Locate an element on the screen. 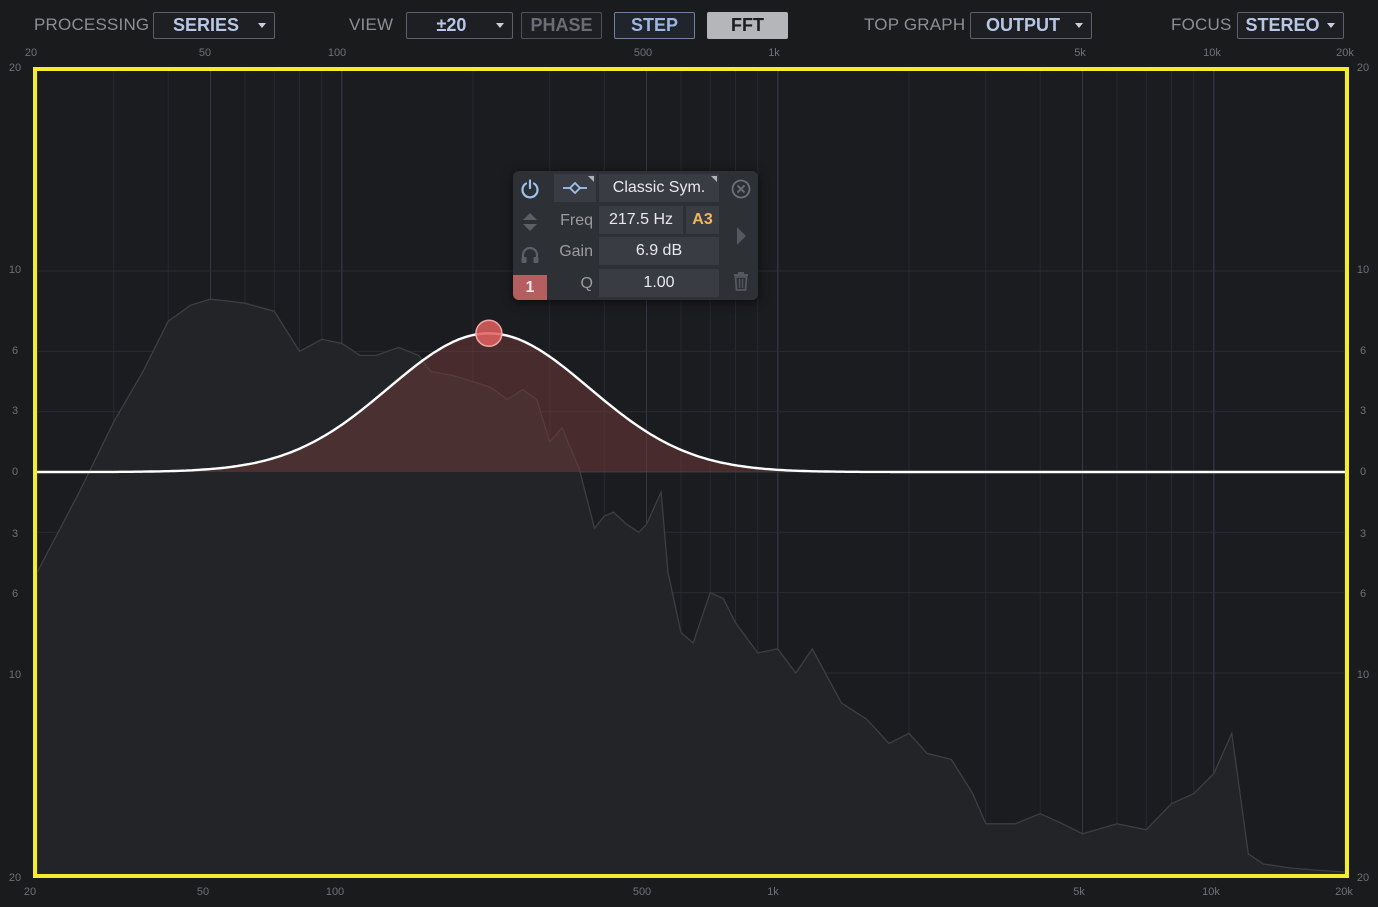 Image resolution: width=1378 pixels, height=907 pixels. power-icon is located at coordinates (530, 189).